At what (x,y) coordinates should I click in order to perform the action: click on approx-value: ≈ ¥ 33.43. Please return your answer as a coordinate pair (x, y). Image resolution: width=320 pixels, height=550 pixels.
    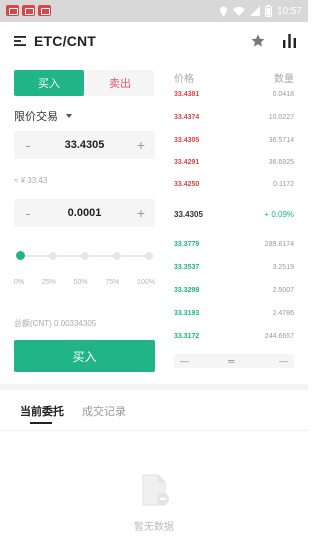
    Looking at the image, I should click on (31, 180).